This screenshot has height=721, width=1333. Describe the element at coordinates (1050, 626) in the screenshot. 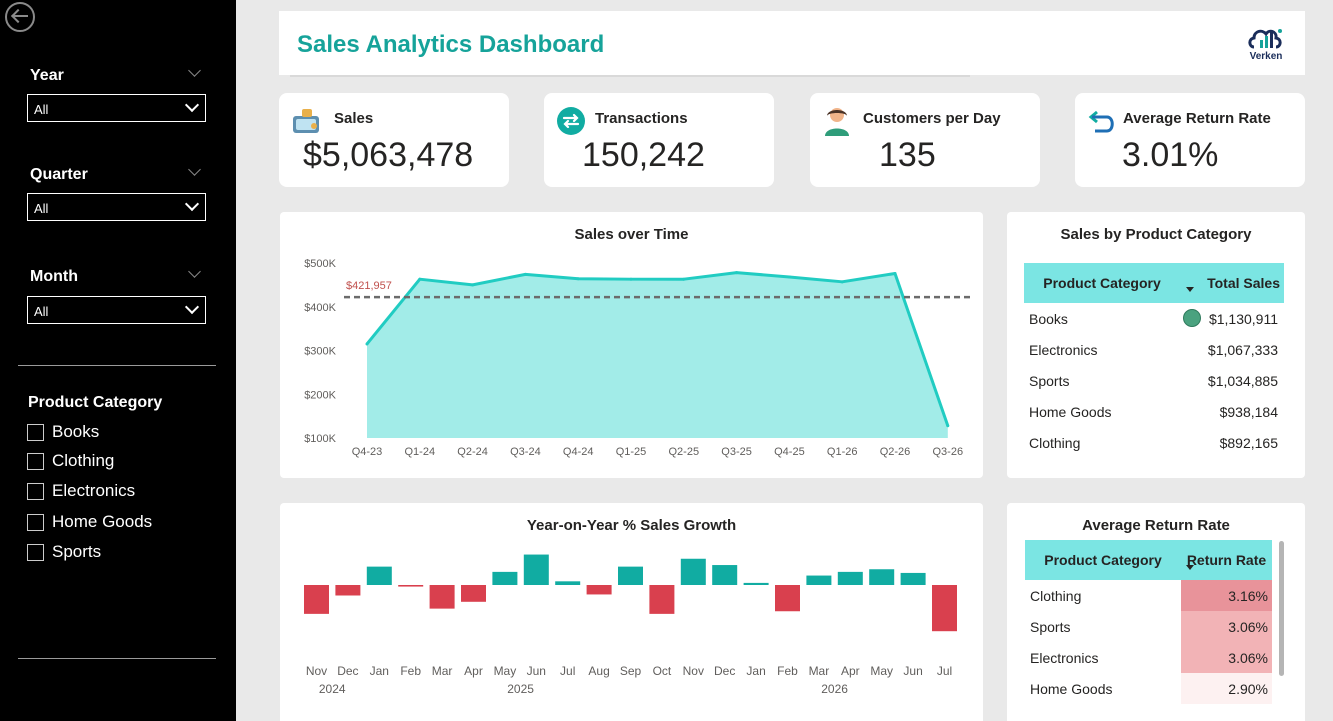

I see `table-cell-category: Sports` at that location.